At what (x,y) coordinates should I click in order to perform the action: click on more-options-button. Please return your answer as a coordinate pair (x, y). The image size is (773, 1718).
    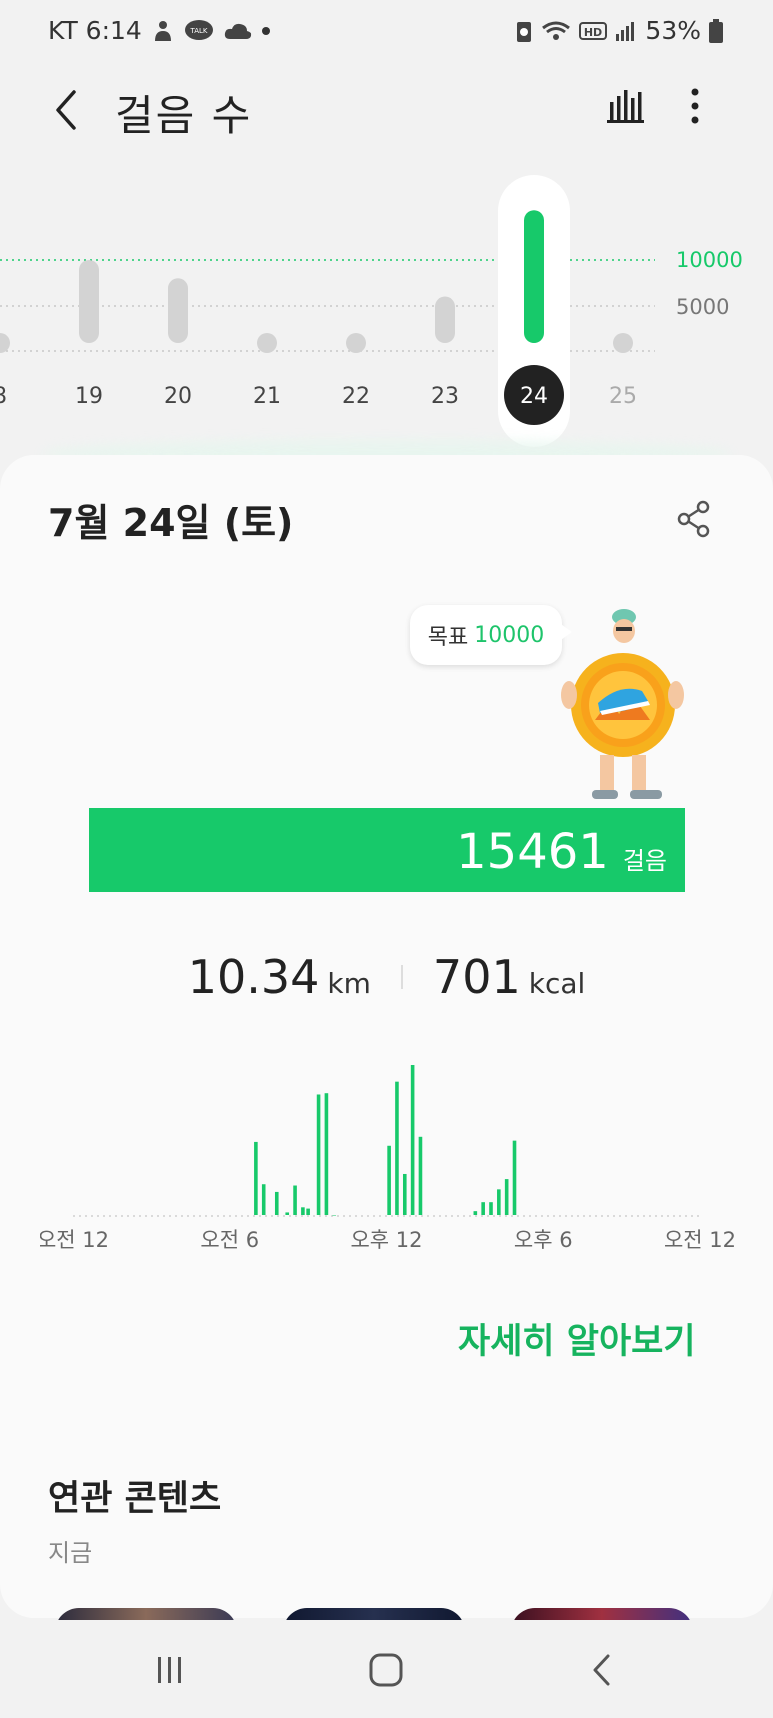
    Looking at the image, I should click on (708, 111).